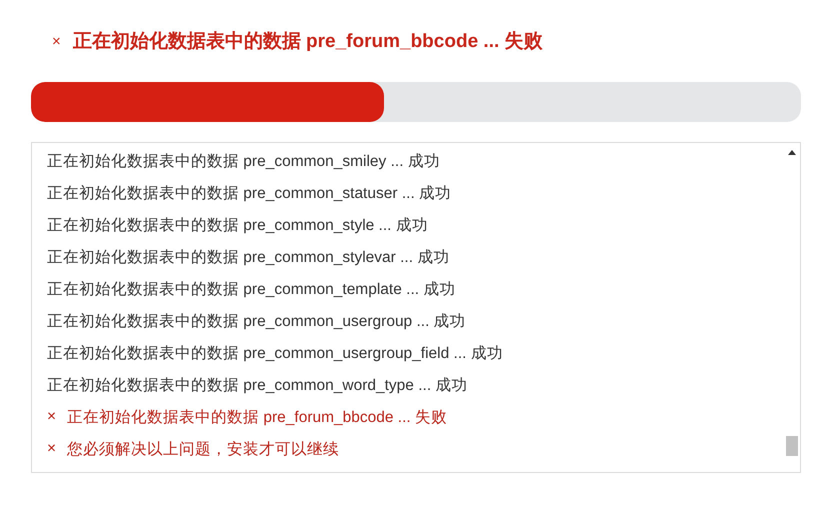 The width and height of the screenshot is (833, 521). I want to click on status-message: 正在初始化数据表中的数据 pre_forum_bbcode ... 失败, so click(307, 42).